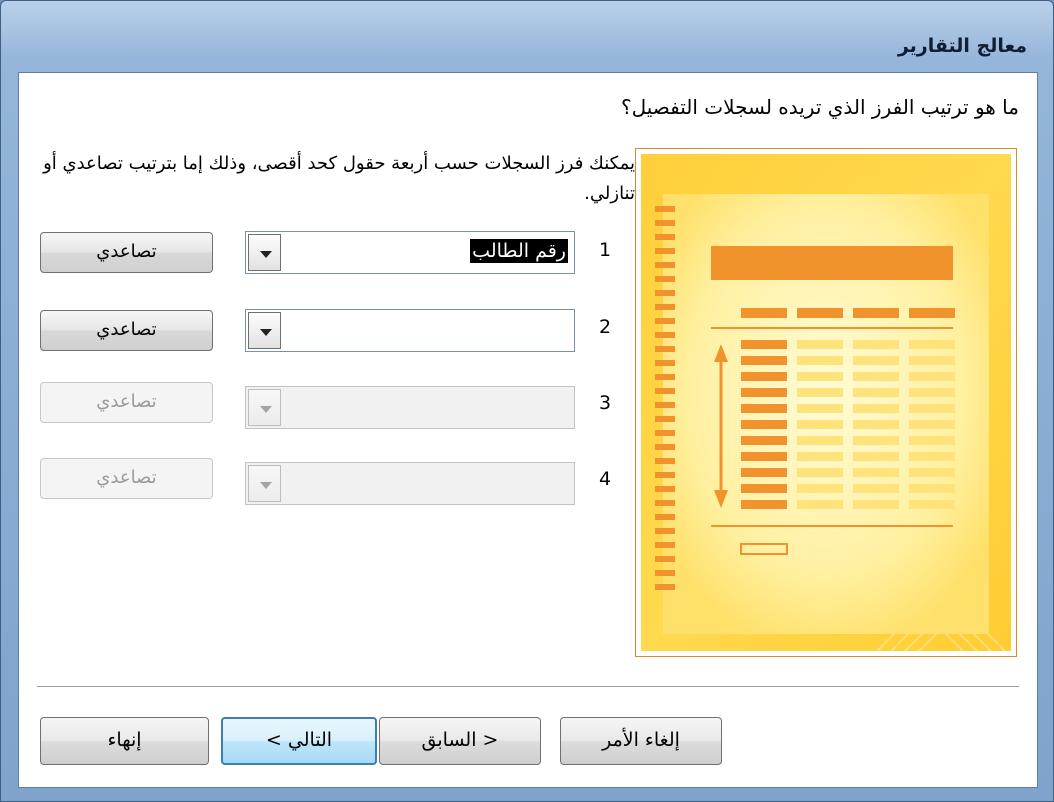 The height and width of the screenshot is (802, 1054). What do you see at coordinates (124, 741) in the screenshot?
I see `finish-button: إنهاء` at bounding box center [124, 741].